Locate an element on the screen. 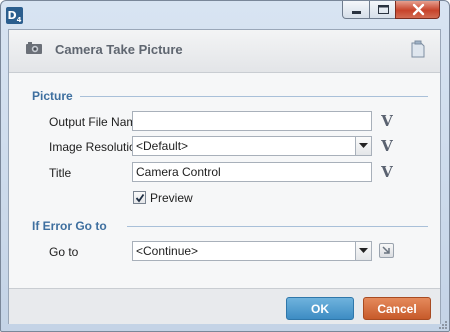 This screenshot has width=450, height=332. arrow-down-right-icon is located at coordinates (386, 250).